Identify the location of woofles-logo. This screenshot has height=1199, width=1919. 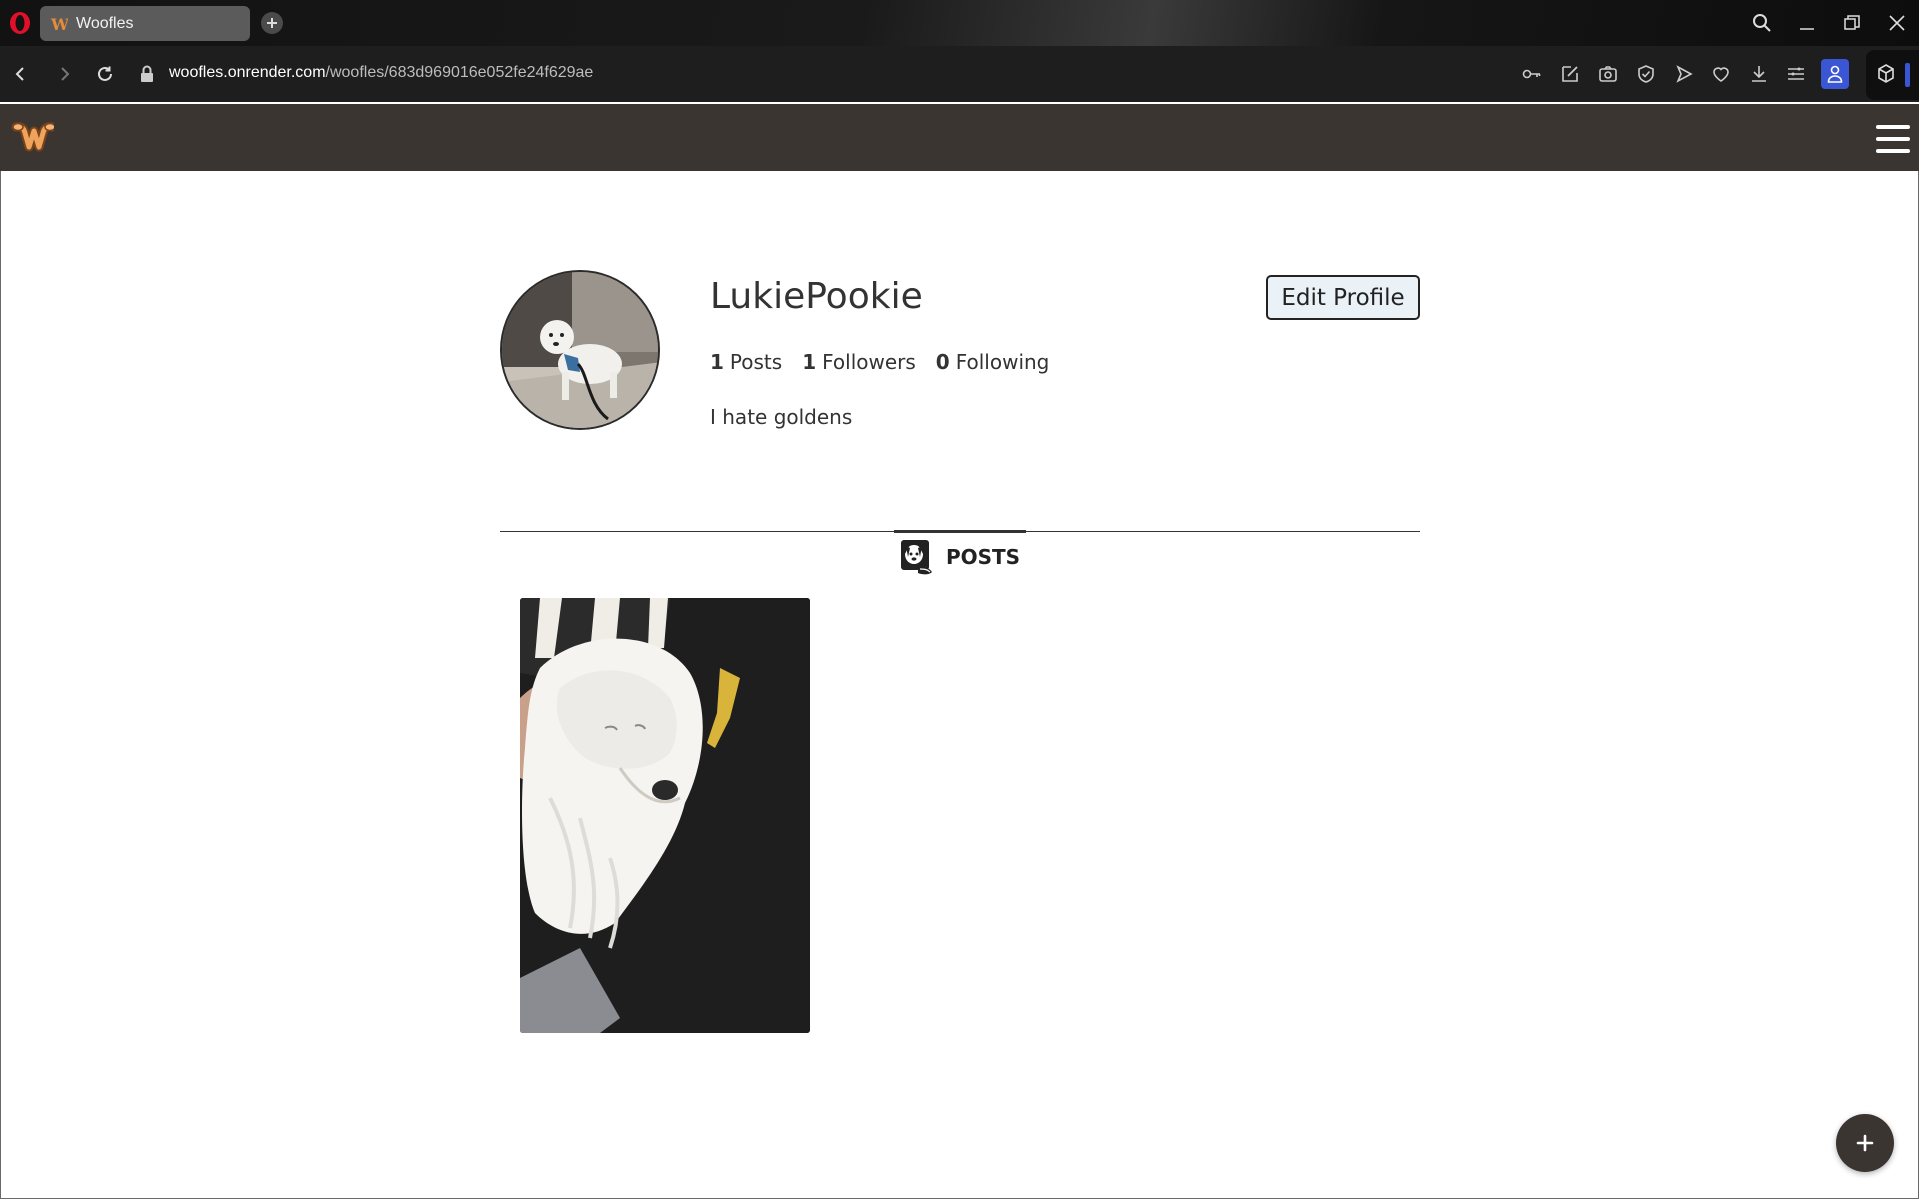
(32, 139).